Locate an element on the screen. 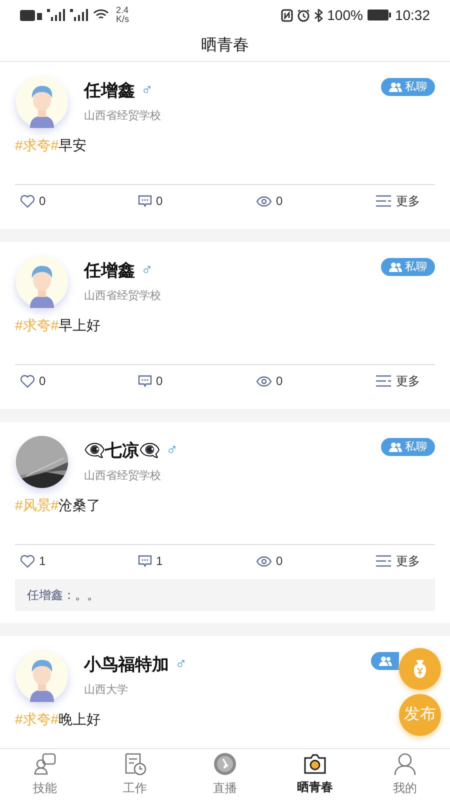 The height and width of the screenshot is (800, 450). comment-author: 任增鑫： is located at coordinates (51, 595).